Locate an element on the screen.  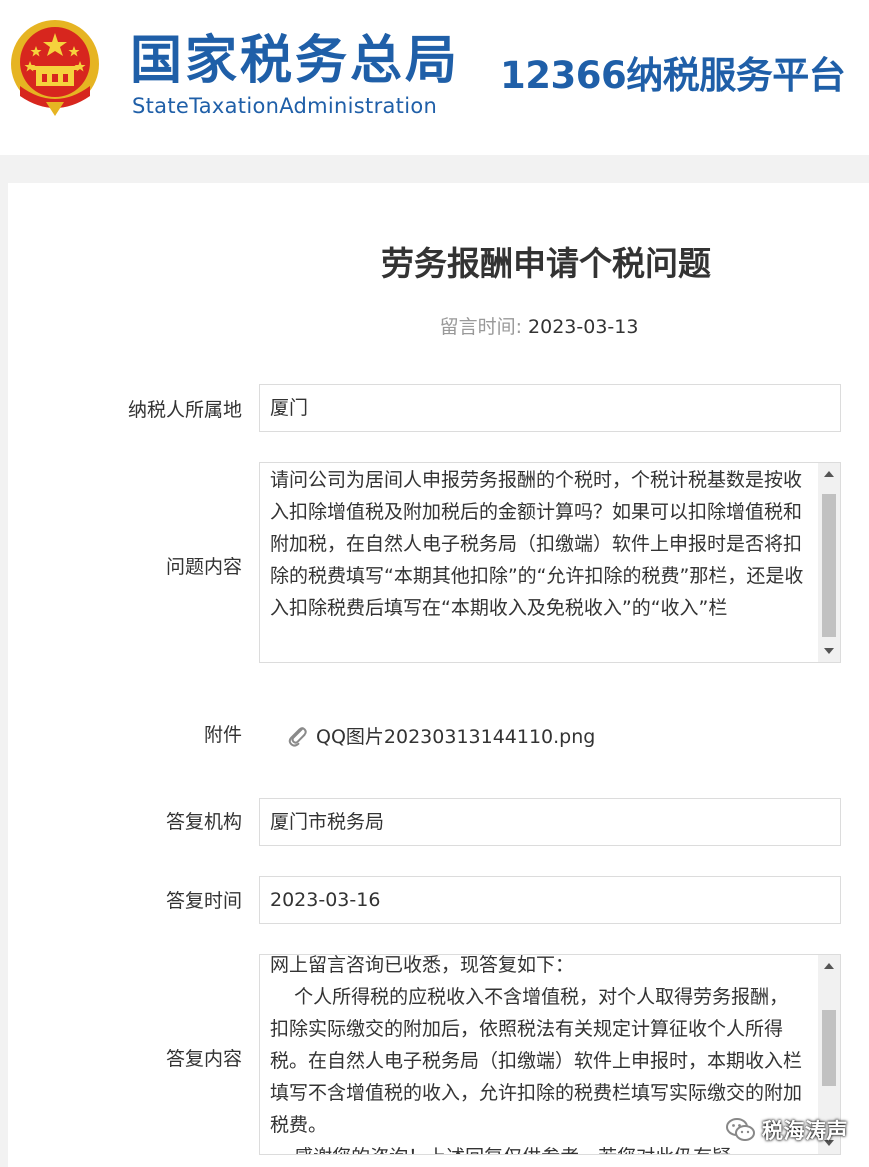
message-time-label: 留言时间: is located at coordinates (480, 327).